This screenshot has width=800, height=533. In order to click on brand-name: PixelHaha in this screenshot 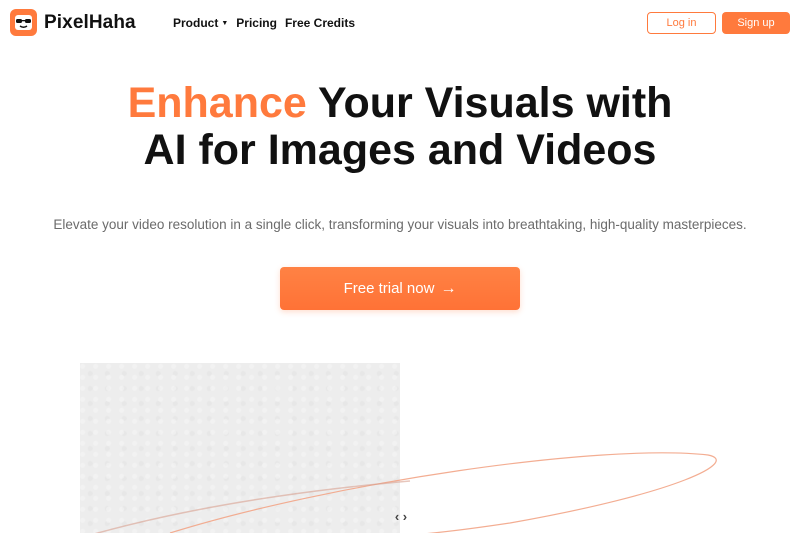, I will do `click(90, 22)`.